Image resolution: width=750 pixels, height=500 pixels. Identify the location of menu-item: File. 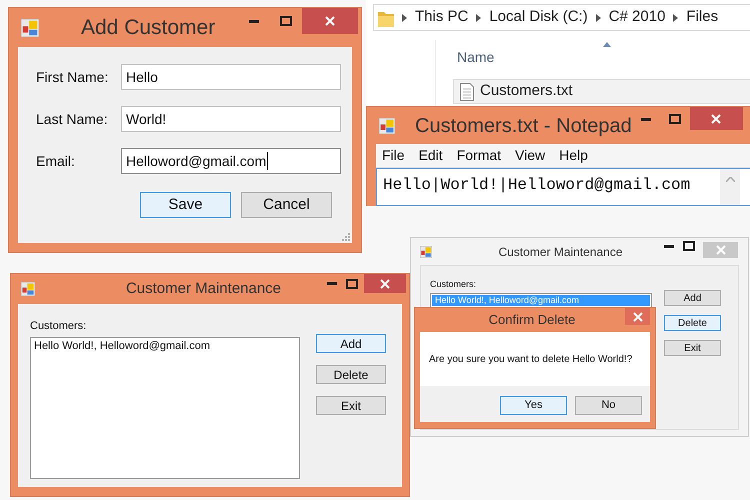
(393, 155).